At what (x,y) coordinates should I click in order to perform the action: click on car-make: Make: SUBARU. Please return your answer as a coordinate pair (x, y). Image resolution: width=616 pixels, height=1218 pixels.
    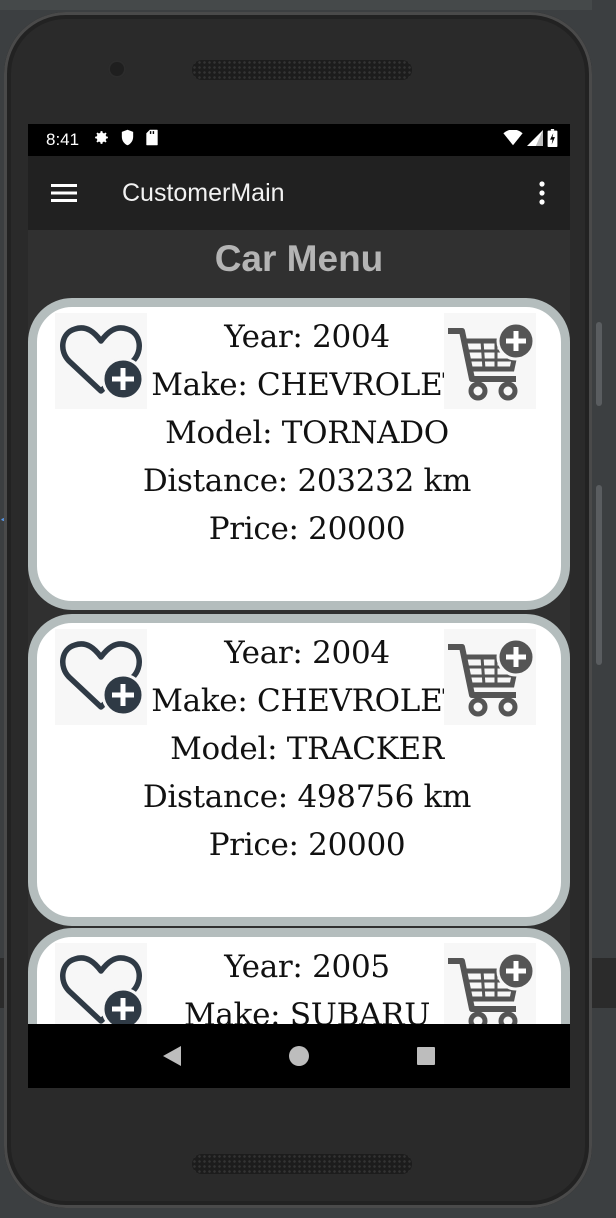
    Looking at the image, I should click on (307, 1010).